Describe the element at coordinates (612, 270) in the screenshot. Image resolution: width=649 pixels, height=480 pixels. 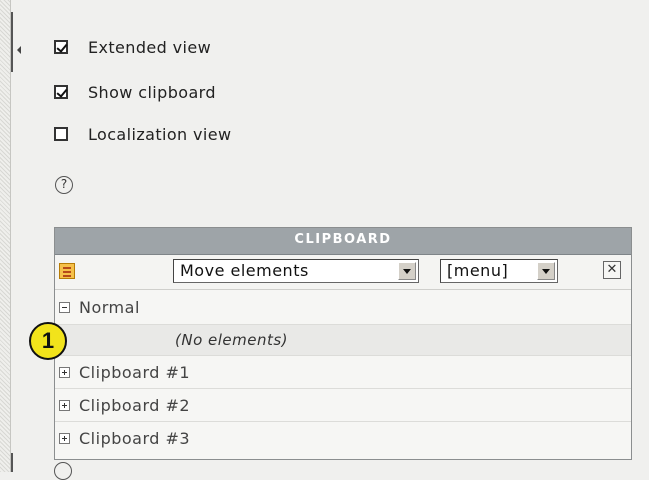
I see `close-icon: ✕` at that location.